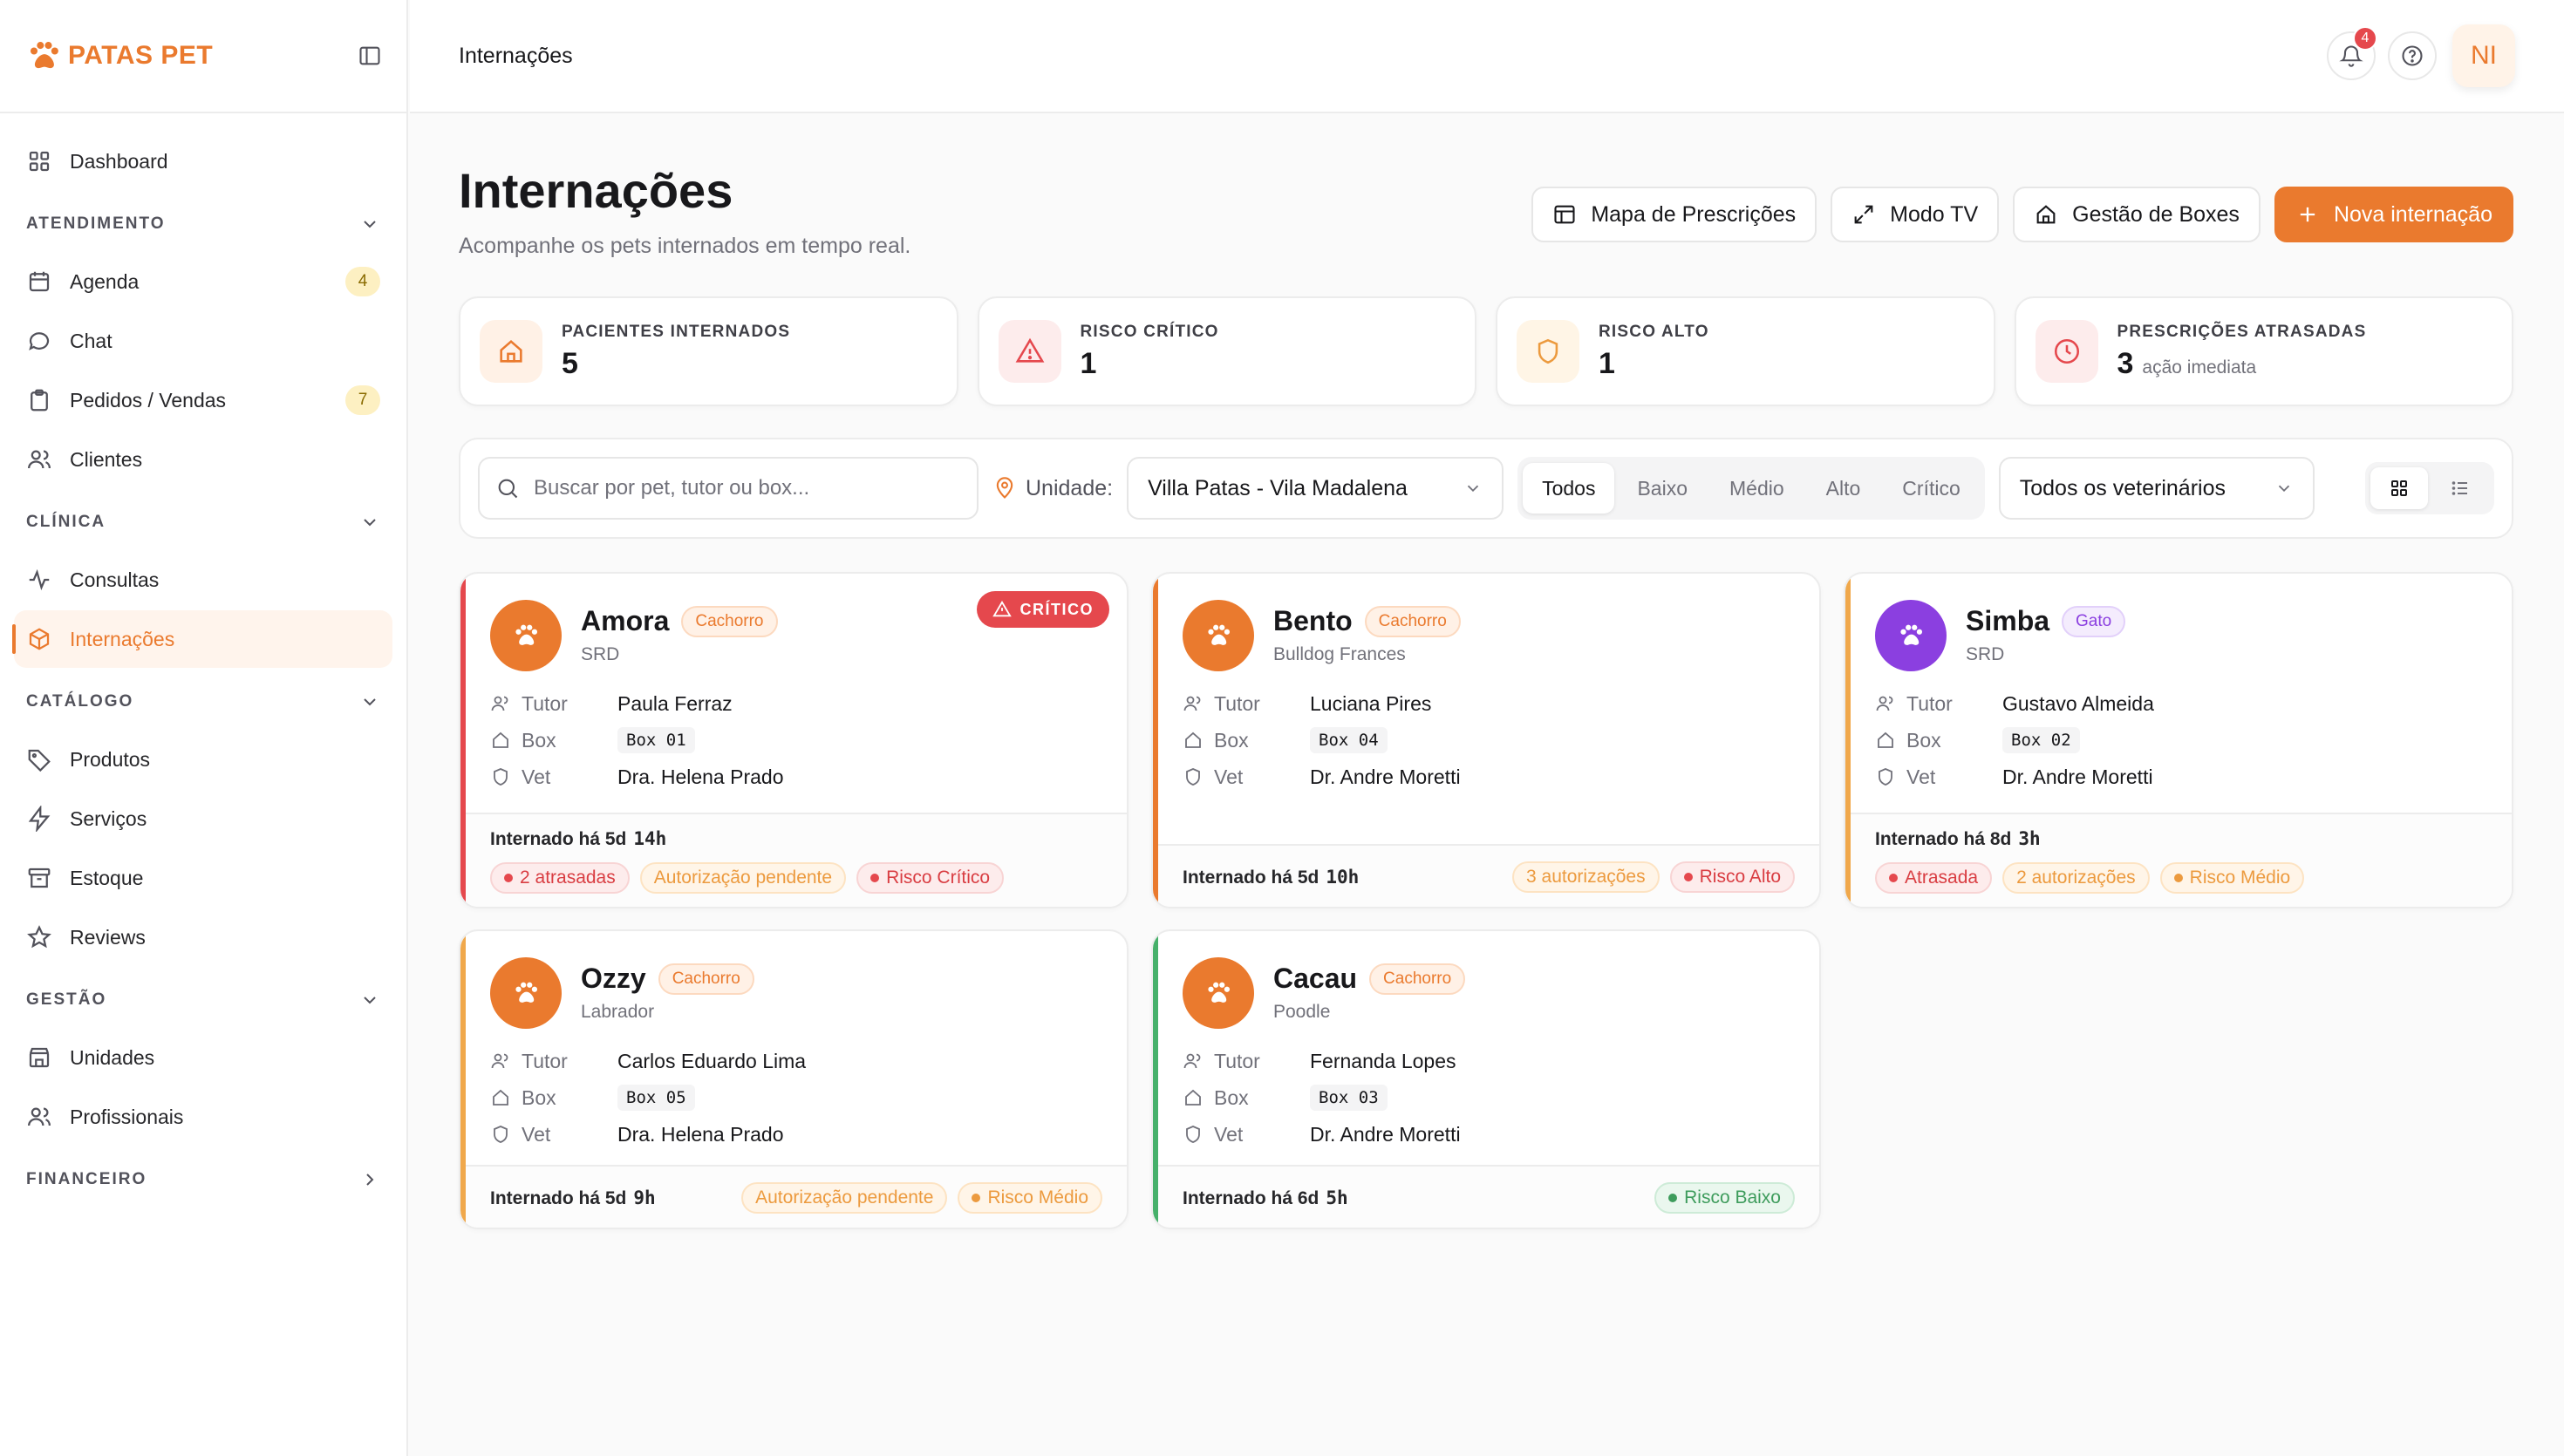  What do you see at coordinates (1569, 488) in the screenshot?
I see `risk-tab-todos: Todos` at bounding box center [1569, 488].